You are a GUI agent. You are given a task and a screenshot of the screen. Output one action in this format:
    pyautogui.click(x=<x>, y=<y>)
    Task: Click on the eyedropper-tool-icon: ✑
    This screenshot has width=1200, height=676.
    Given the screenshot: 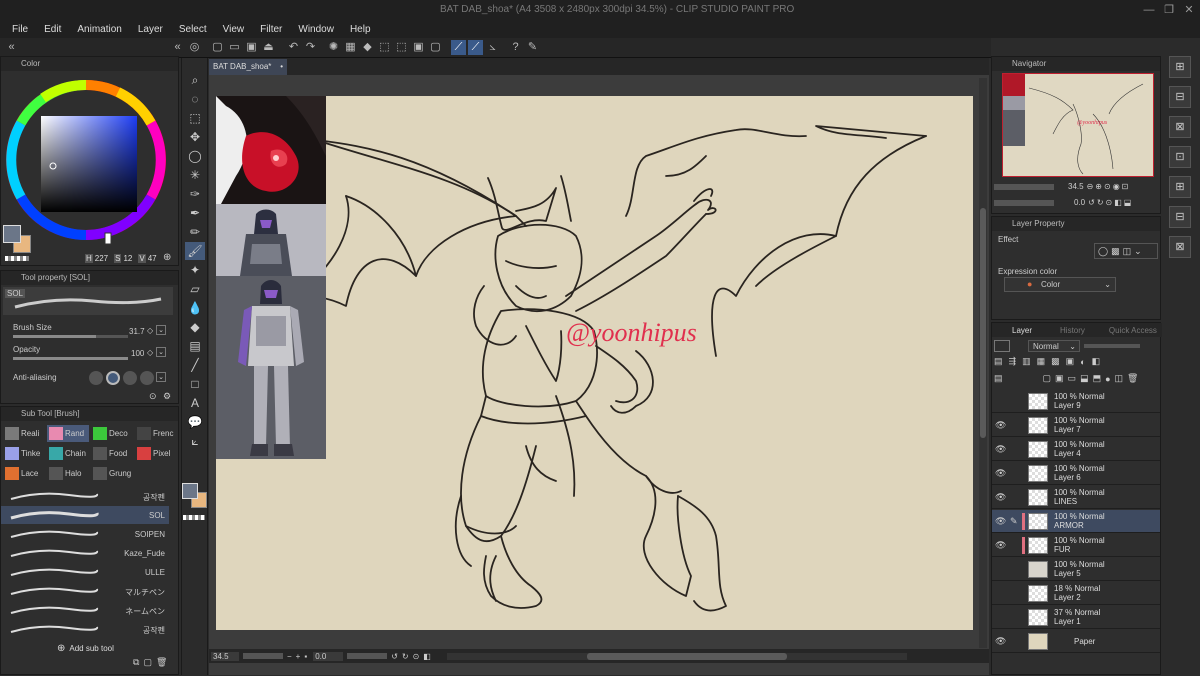 What is the action you would take?
    pyautogui.click(x=195, y=194)
    